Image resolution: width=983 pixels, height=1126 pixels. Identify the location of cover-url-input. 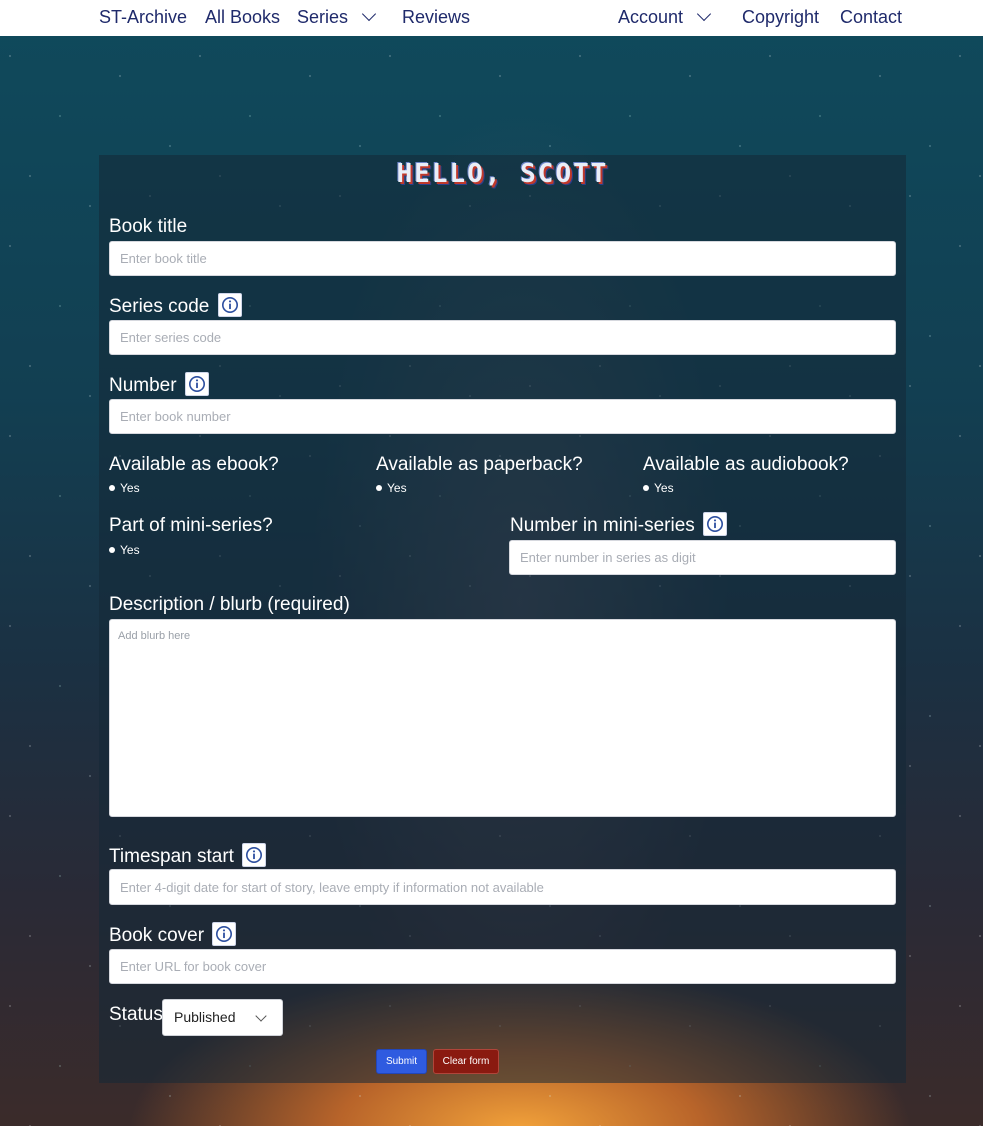
(502, 966).